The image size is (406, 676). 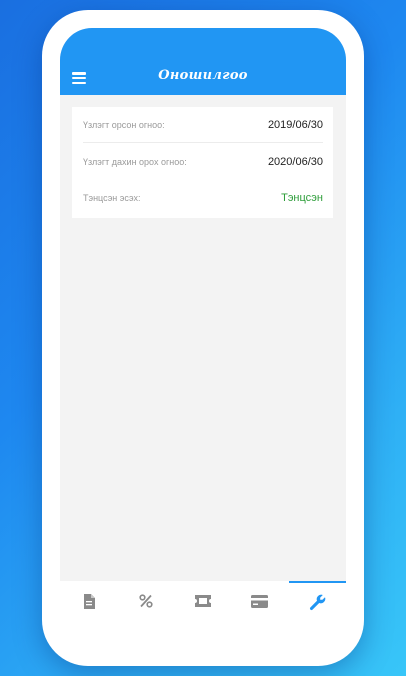 What do you see at coordinates (203, 75) in the screenshot?
I see `page-title: Оношилгоо` at bounding box center [203, 75].